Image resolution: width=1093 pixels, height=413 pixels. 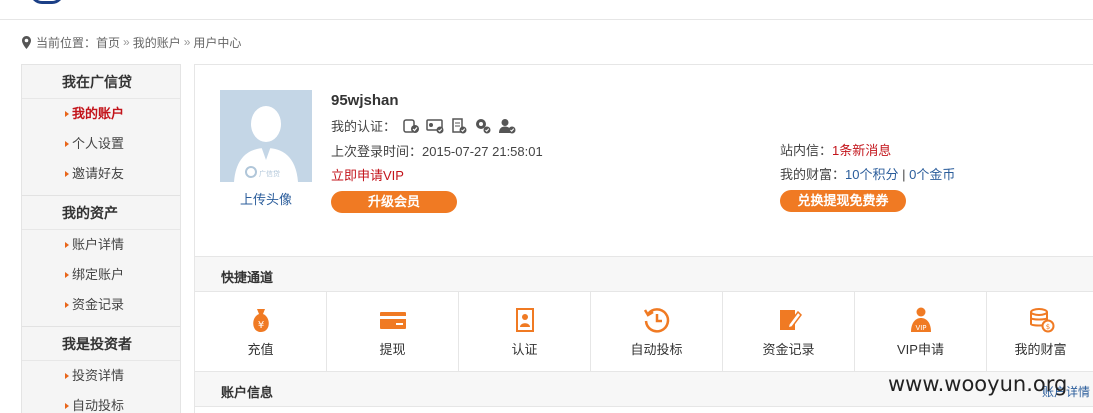 What do you see at coordinates (920, 328) in the screenshot?
I see `svg-text: VIP` at bounding box center [920, 328].